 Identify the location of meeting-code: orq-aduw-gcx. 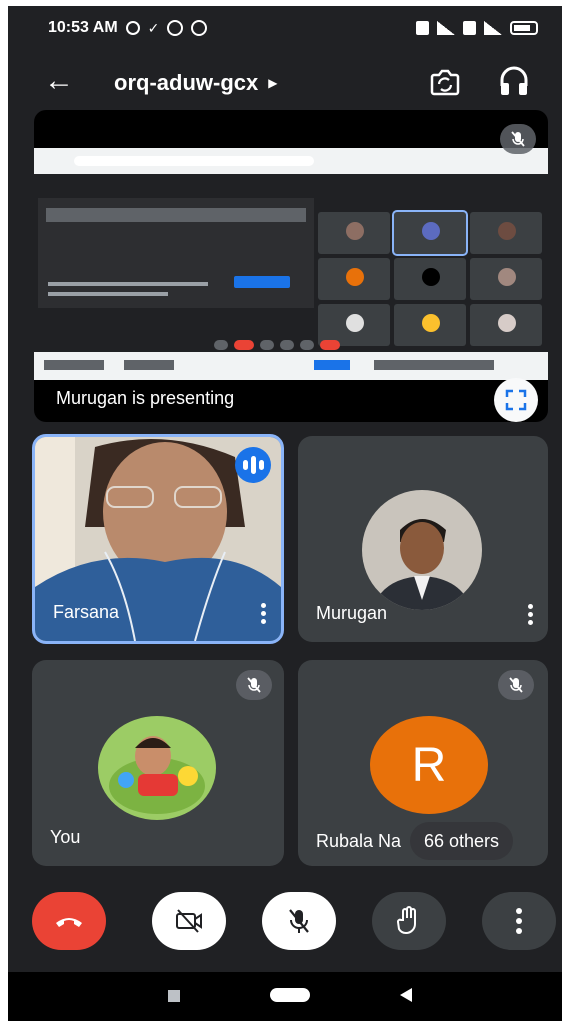
(186, 82).